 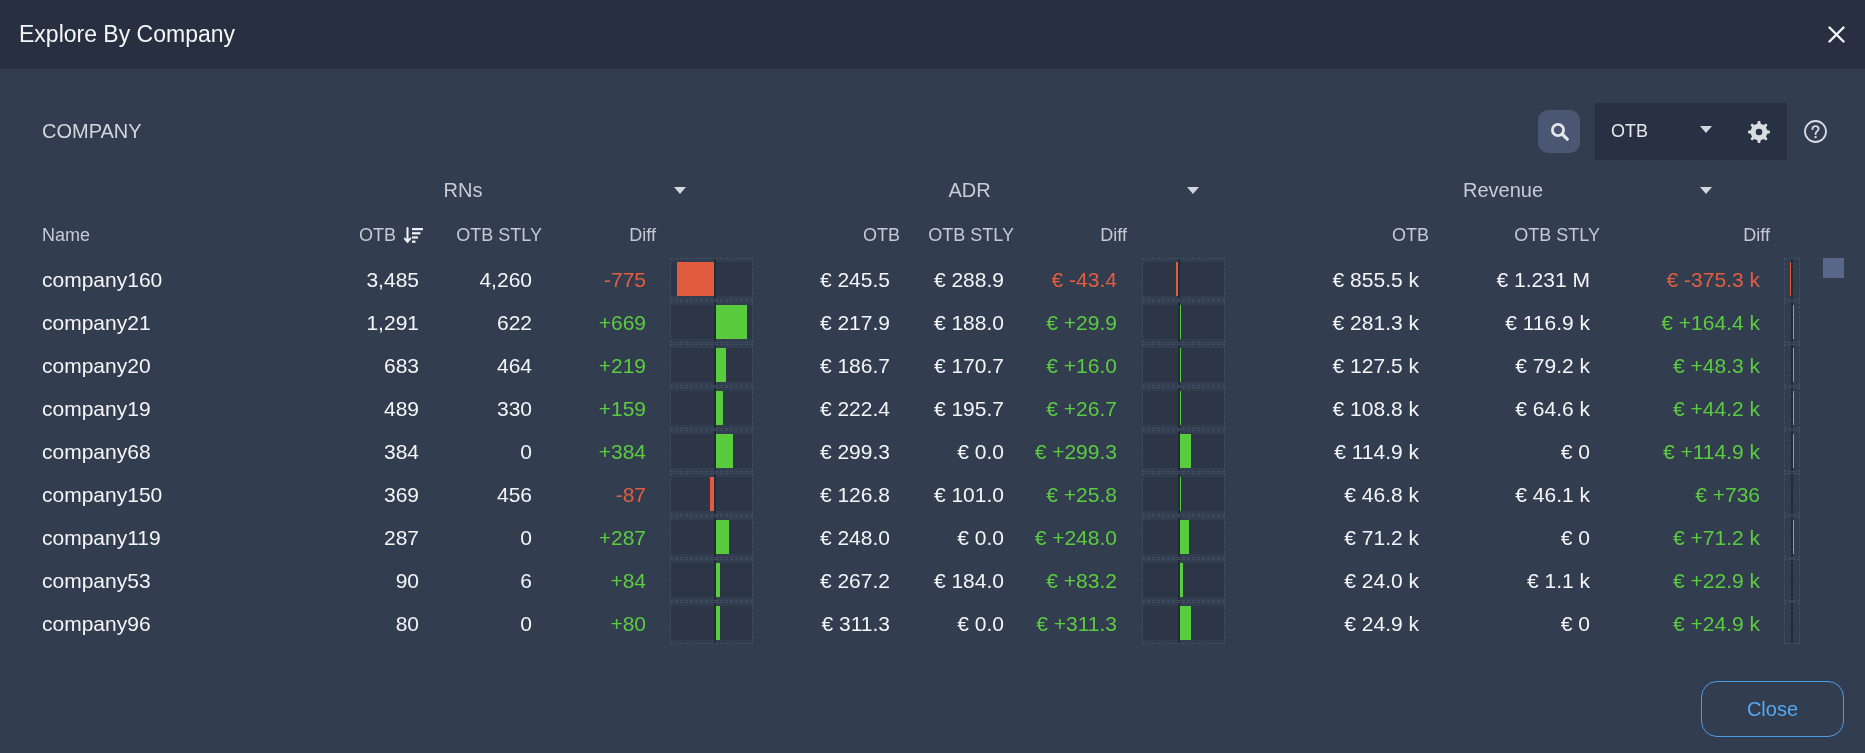 I want to click on diff-value: +384, so click(x=622, y=451).